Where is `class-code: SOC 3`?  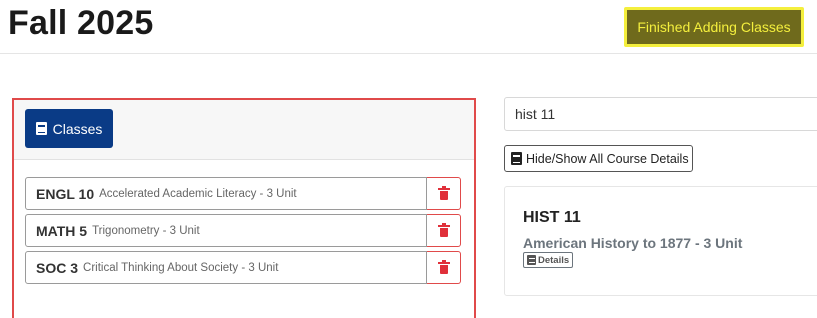 class-code: SOC 3 is located at coordinates (57, 267).